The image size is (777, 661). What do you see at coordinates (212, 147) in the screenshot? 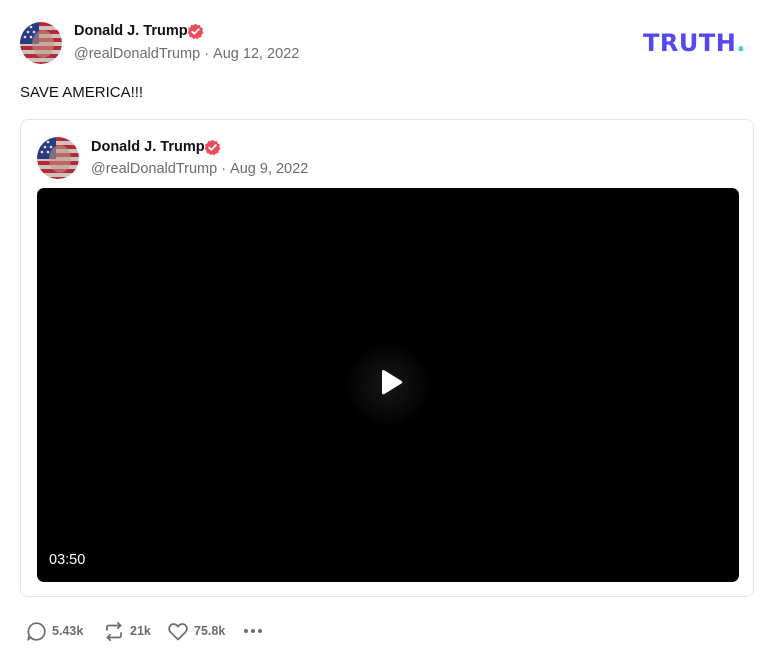
I see `quoted-verified-badge-icon` at bounding box center [212, 147].